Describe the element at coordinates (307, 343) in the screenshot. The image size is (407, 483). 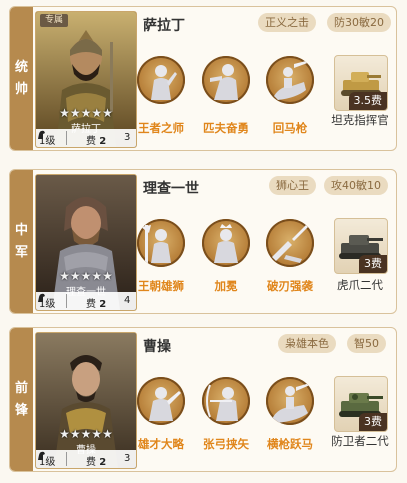
I see `trait-badge: 枭雄本色` at that location.